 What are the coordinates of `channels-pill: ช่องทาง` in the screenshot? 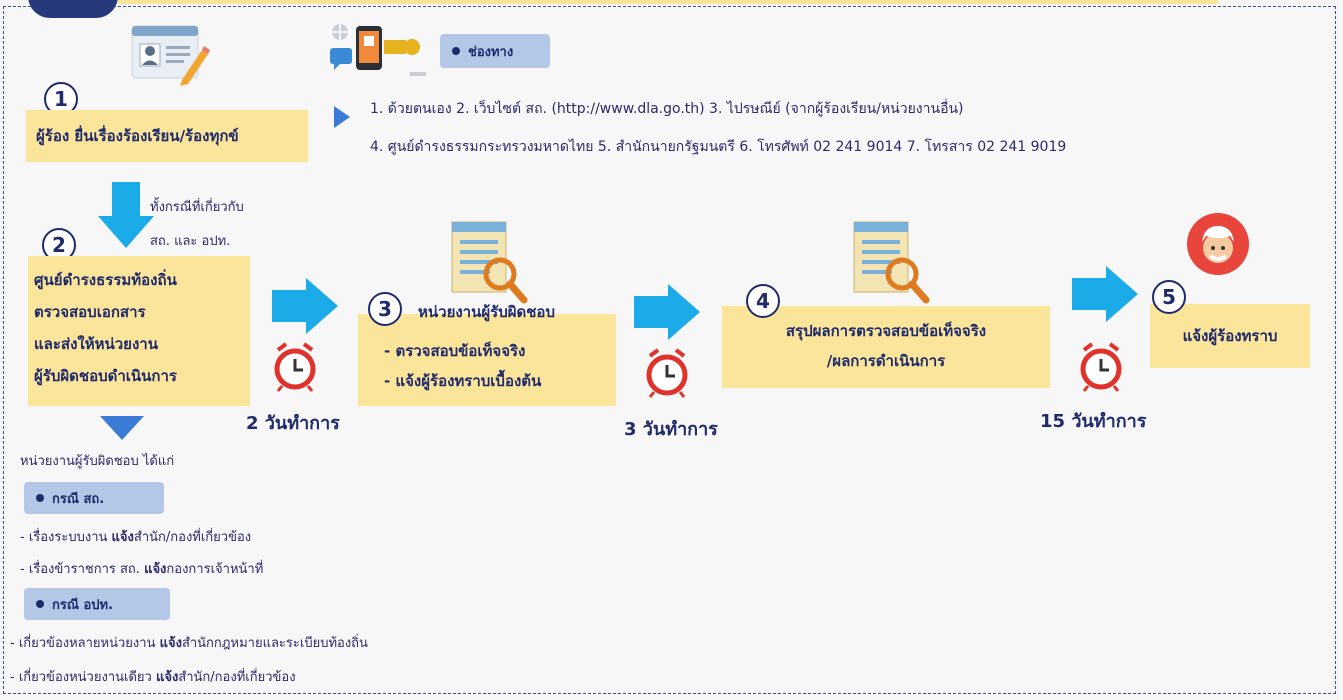 It's located at (495, 51).